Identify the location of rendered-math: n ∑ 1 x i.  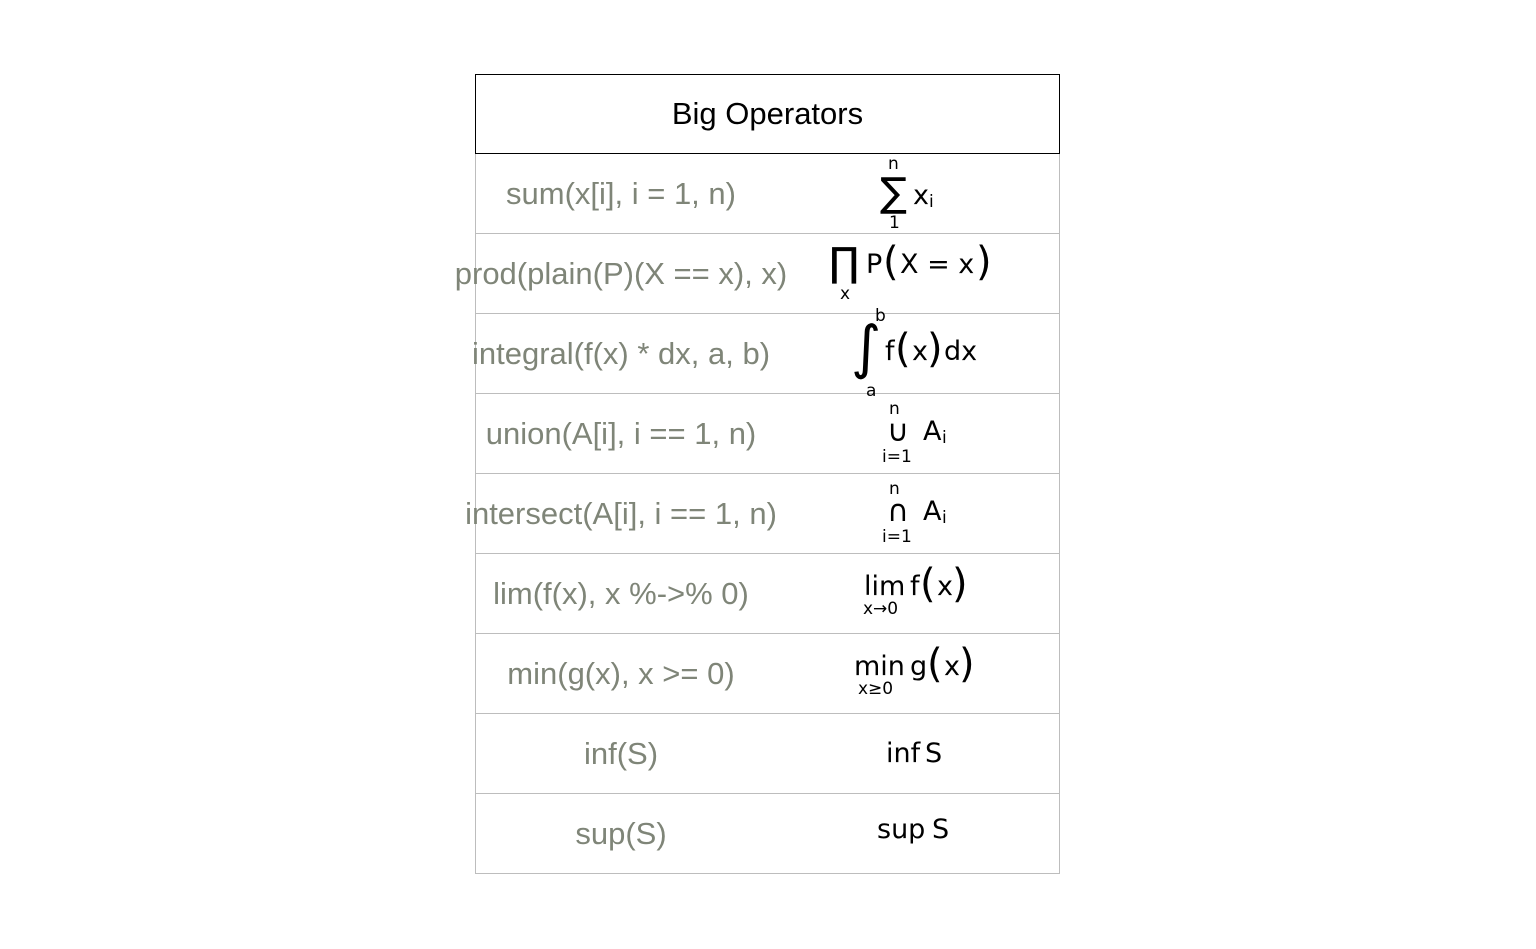
(915, 194).